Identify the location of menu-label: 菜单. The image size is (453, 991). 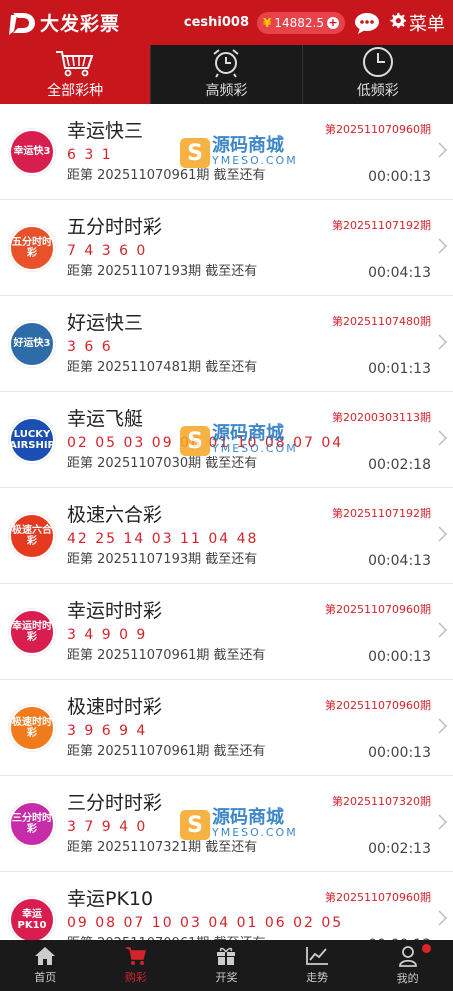
(427, 24).